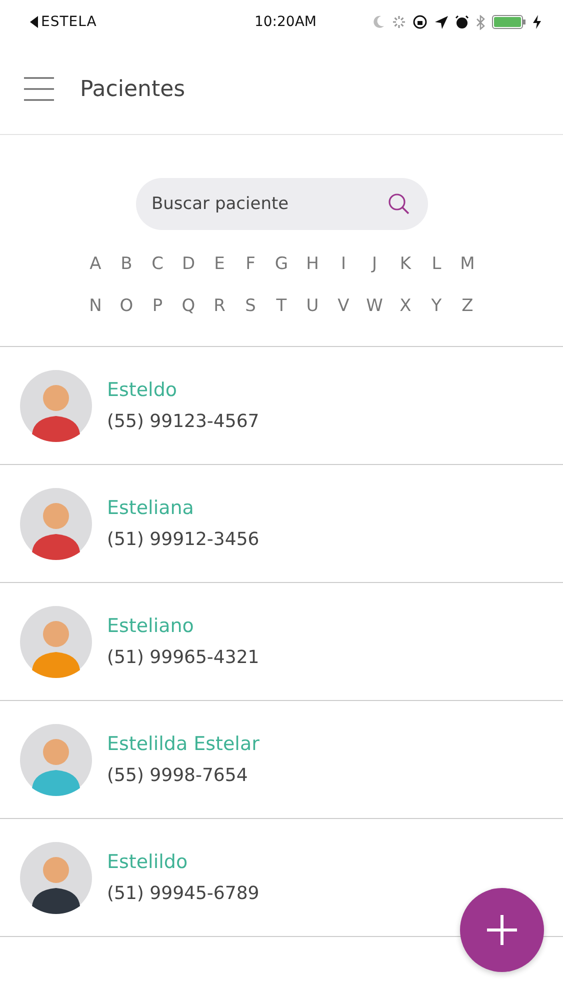  Describe the element at coordinates (250, 306) in the screenshot. I see `alphabet-letter: S` at that location.